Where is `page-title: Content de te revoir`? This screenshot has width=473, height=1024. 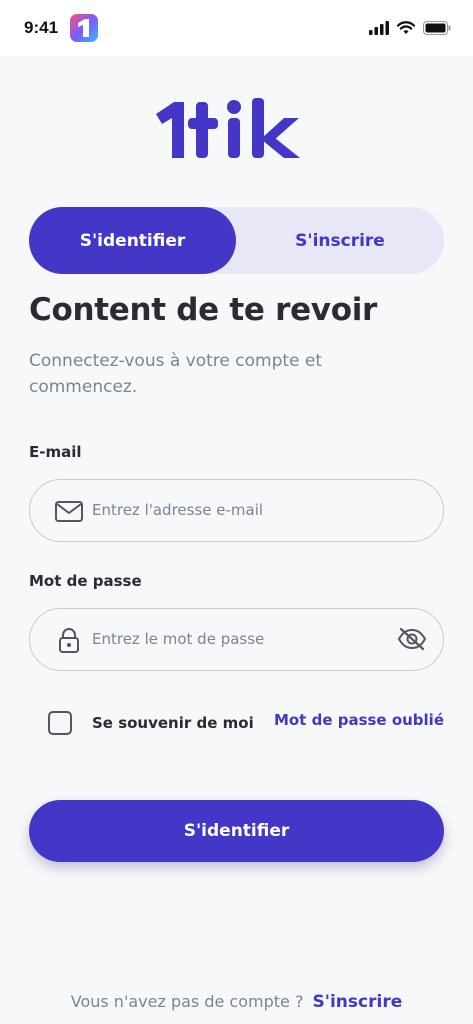 page-title: Content de te revoir is located at coordinates (203, 310).